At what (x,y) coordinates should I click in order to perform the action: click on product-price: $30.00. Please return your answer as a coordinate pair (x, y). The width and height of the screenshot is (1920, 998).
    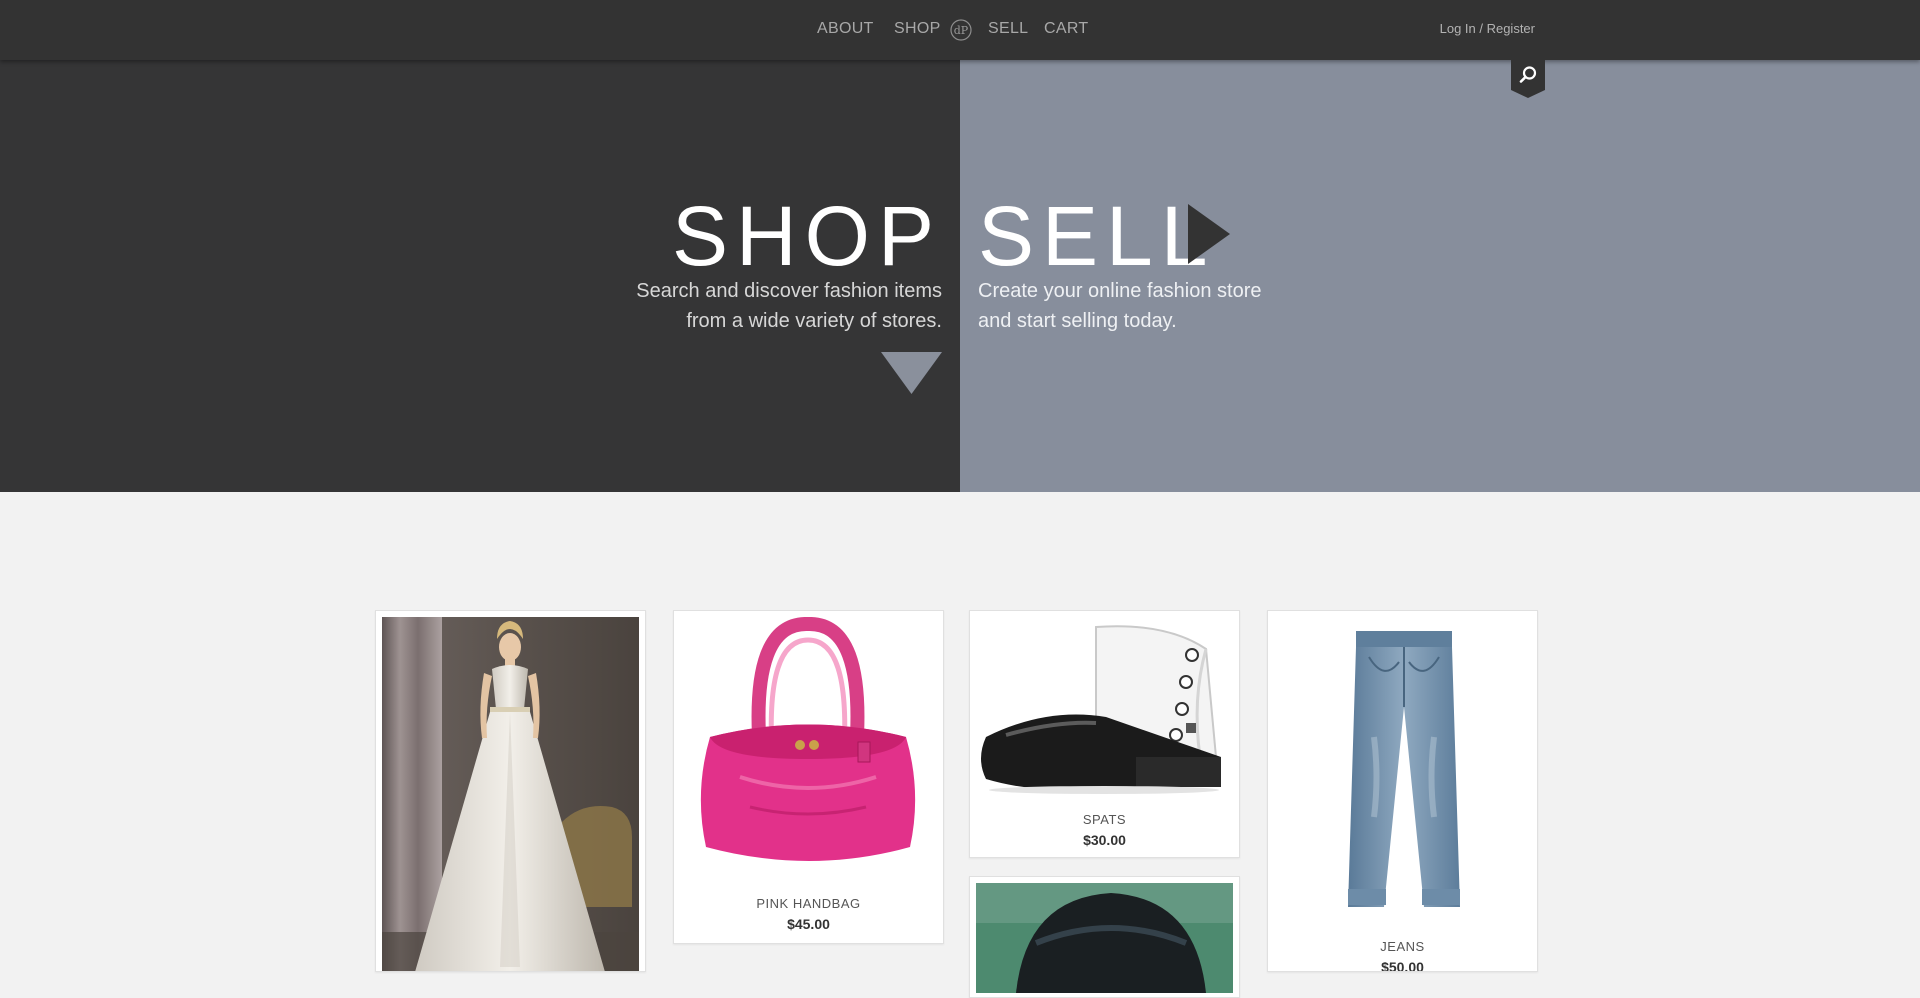
    Looking at the image, I should click on (1104, 840).